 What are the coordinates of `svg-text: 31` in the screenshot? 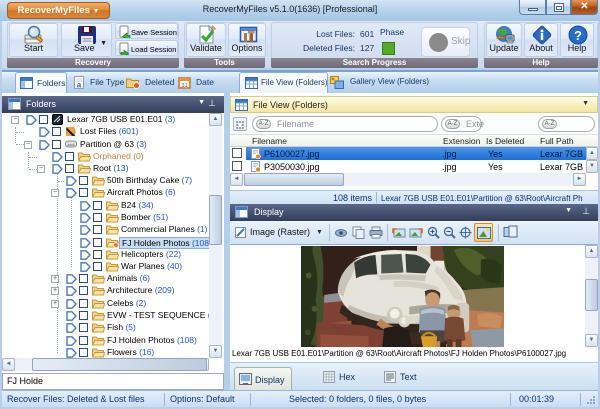 It's located at (184, 86).